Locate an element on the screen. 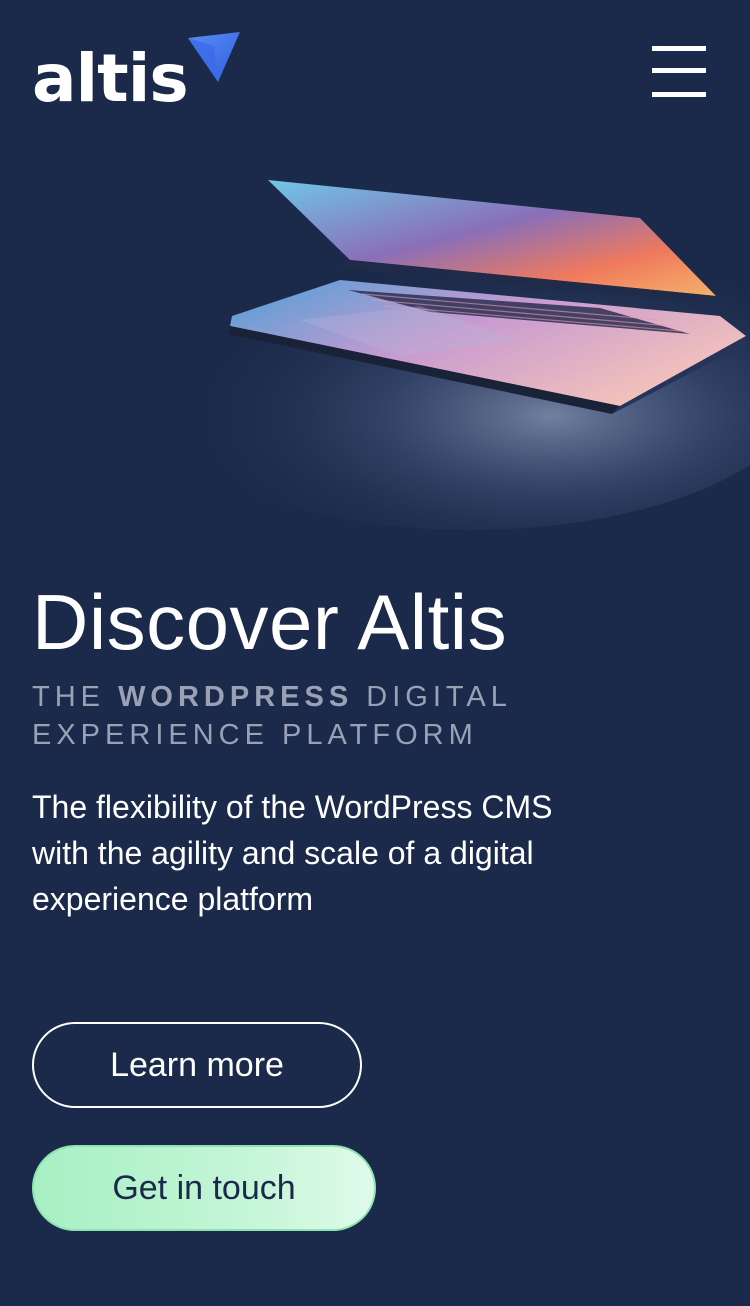 This screenshot has width=750, height=1306. site-header: altis is located at coordinates (375, 70).